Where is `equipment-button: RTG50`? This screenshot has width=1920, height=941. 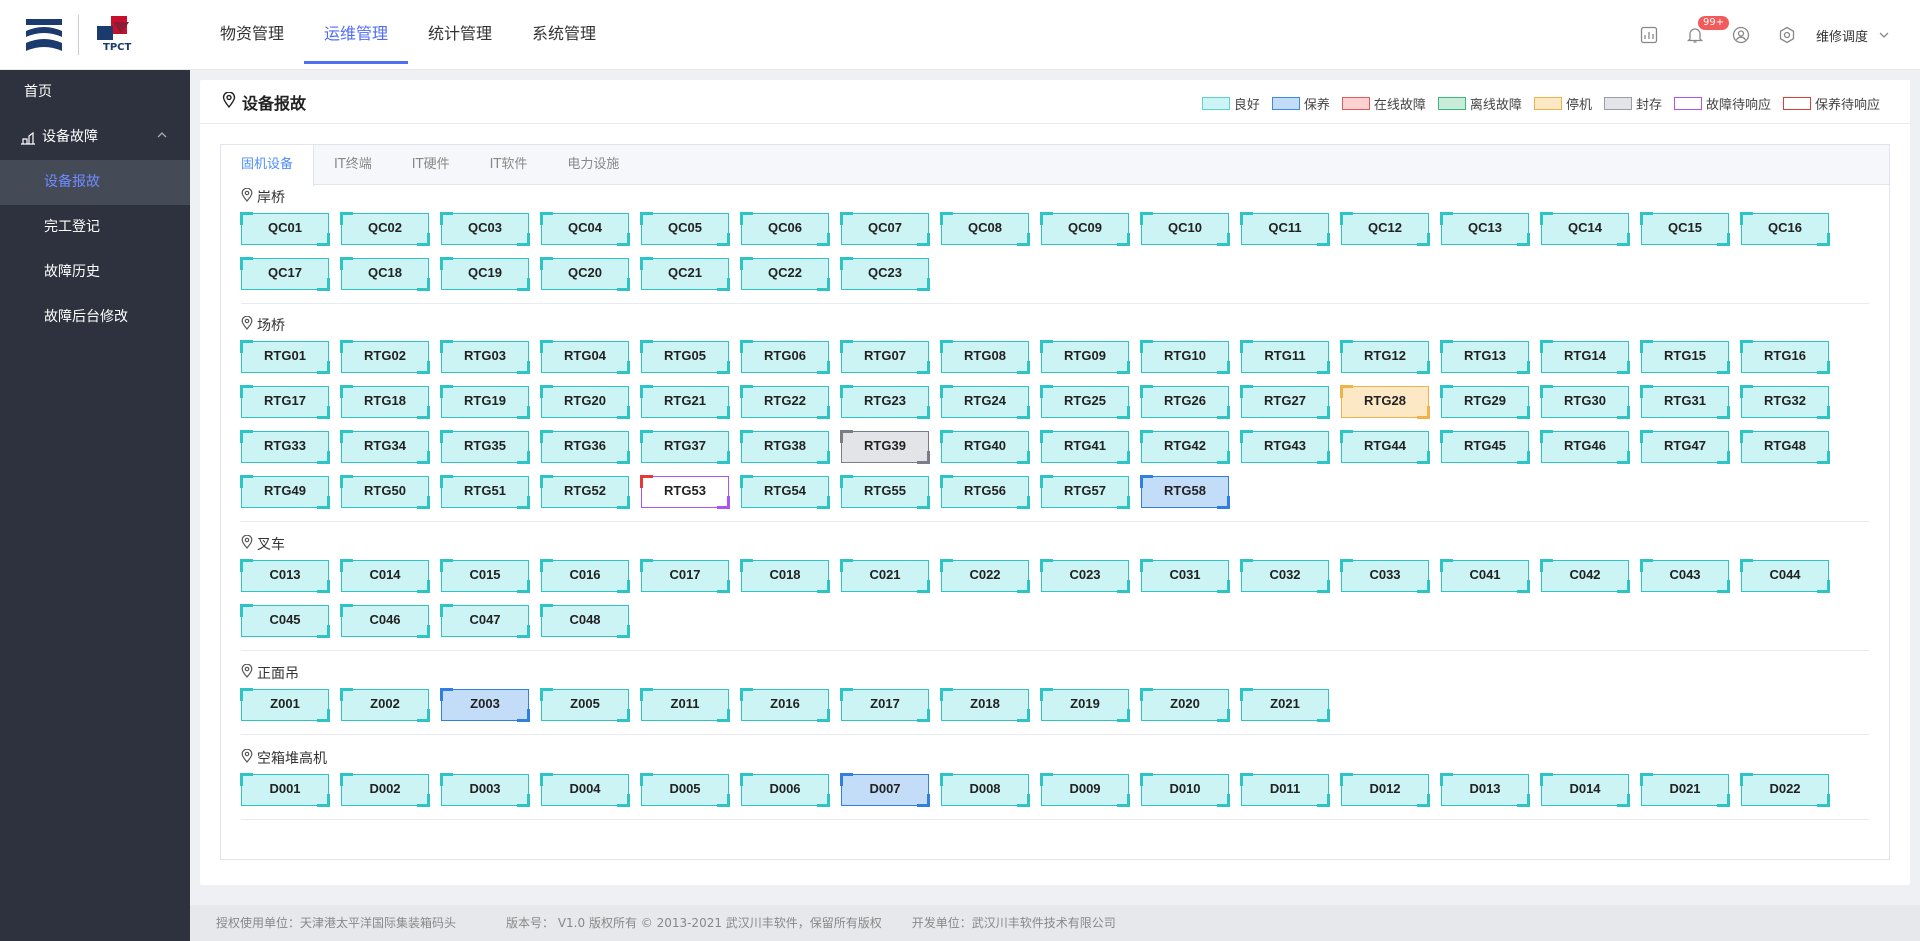
equipment-button: RTG50 is located at coordinates (385, 492).